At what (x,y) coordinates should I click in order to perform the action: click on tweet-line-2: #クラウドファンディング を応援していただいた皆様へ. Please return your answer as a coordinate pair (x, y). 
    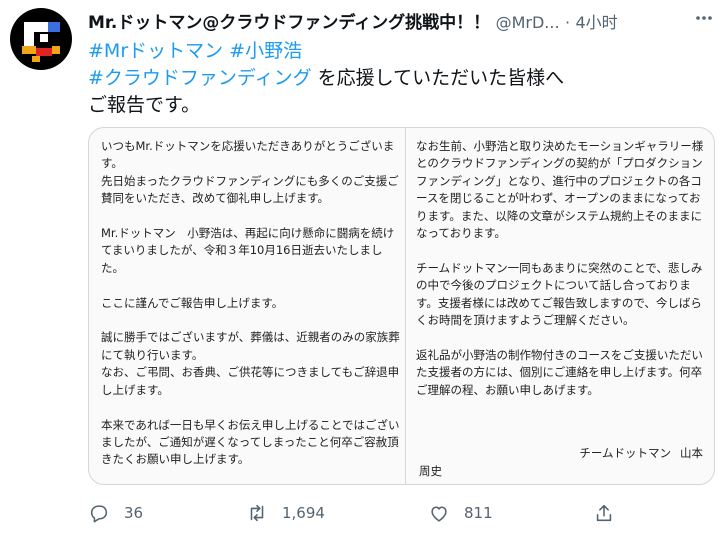
    Looking at the image, I should click on (398, 78).